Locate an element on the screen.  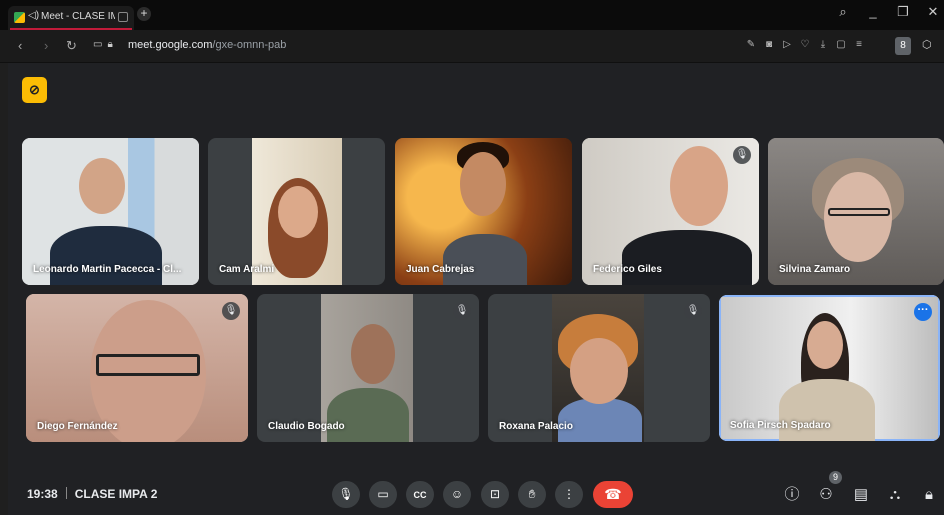
participant-tile: 🎙︎ Claudio Bogado is located at coordinates (368, 368).